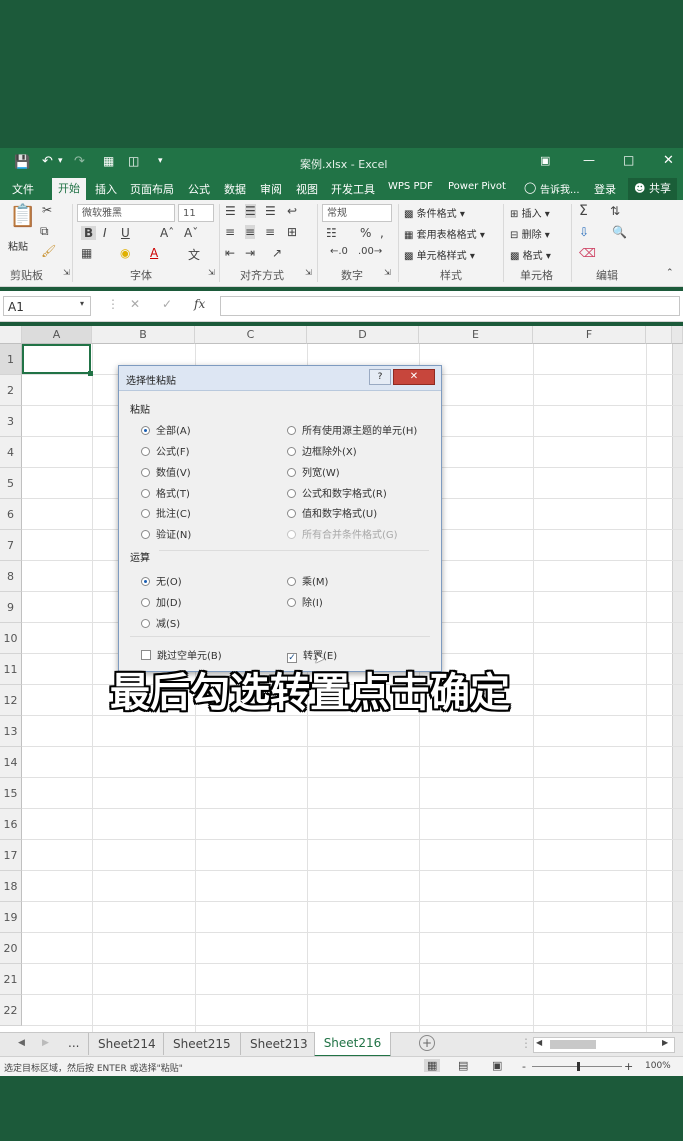  Describe the element at coordinates (166, 512) in the screenshot. I see `radio-paste-comments: 批注(C)` at that location.